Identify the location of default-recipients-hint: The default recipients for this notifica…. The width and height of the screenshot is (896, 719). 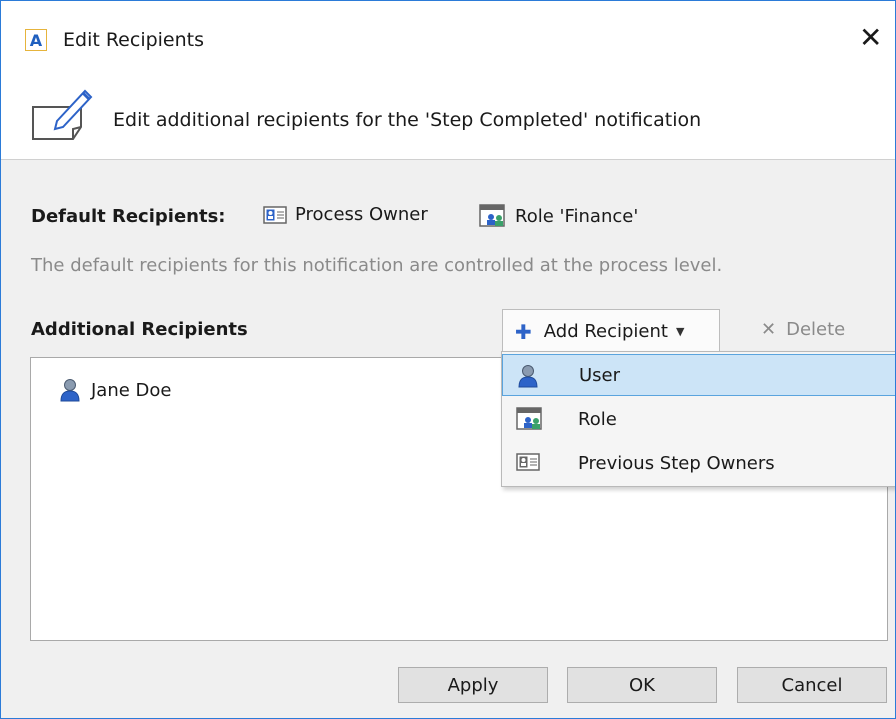
(377, 265).